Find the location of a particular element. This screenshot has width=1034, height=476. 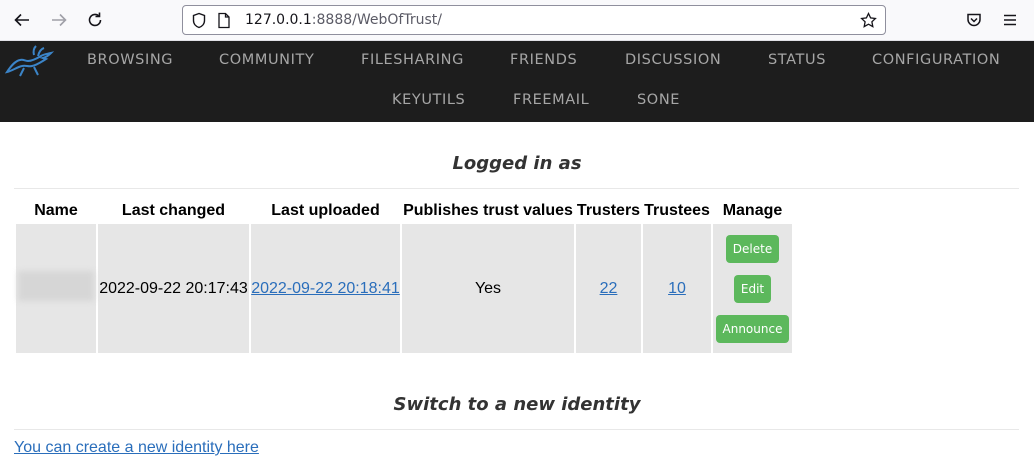

bookmark-star-icon is located at coordinates (868, 22).